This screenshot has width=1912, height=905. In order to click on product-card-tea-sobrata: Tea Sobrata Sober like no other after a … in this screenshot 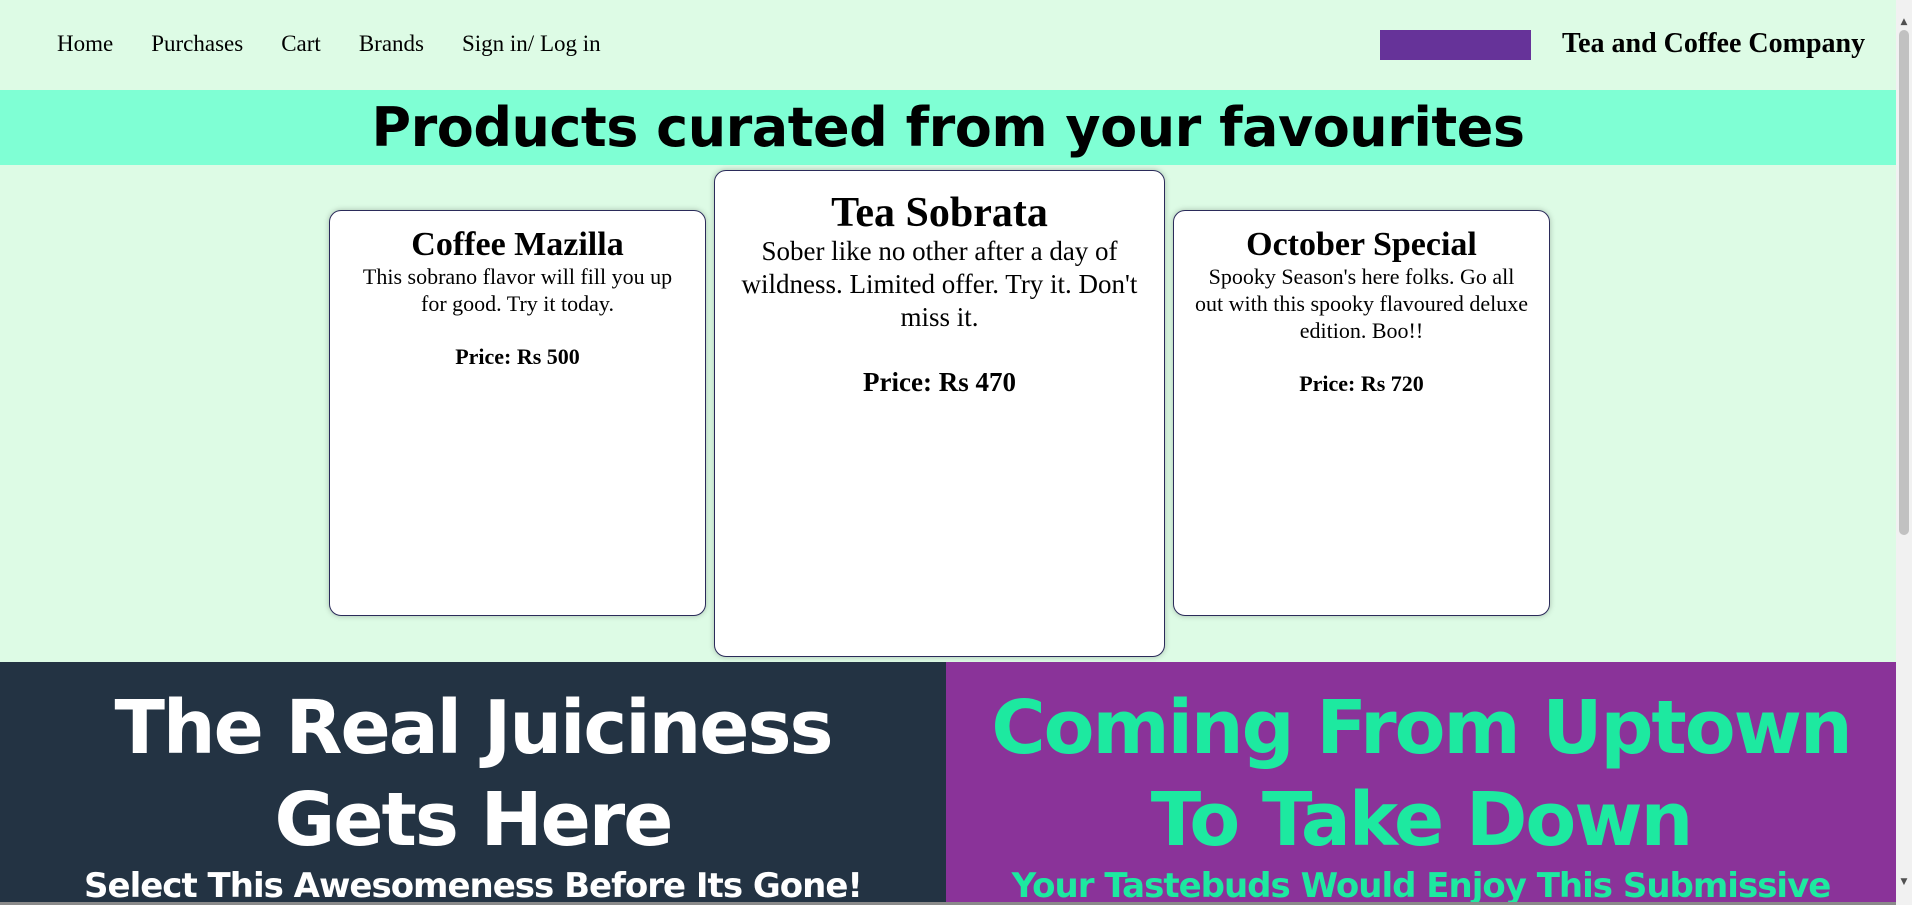, I will do `click(939, 413)`.